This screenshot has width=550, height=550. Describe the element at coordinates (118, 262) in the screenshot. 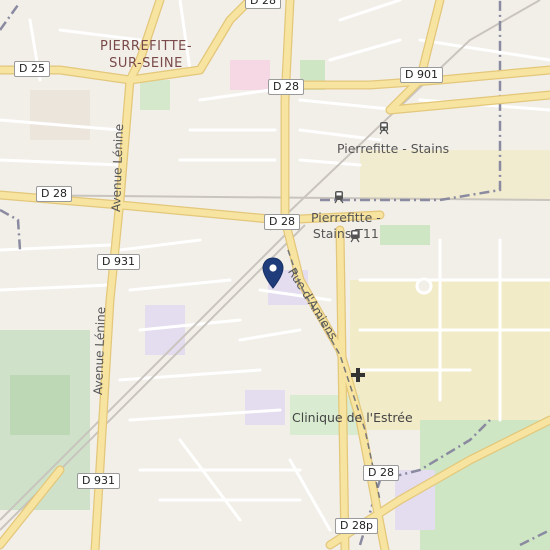

I see `road-shield-d931-north: D 931` at that location.